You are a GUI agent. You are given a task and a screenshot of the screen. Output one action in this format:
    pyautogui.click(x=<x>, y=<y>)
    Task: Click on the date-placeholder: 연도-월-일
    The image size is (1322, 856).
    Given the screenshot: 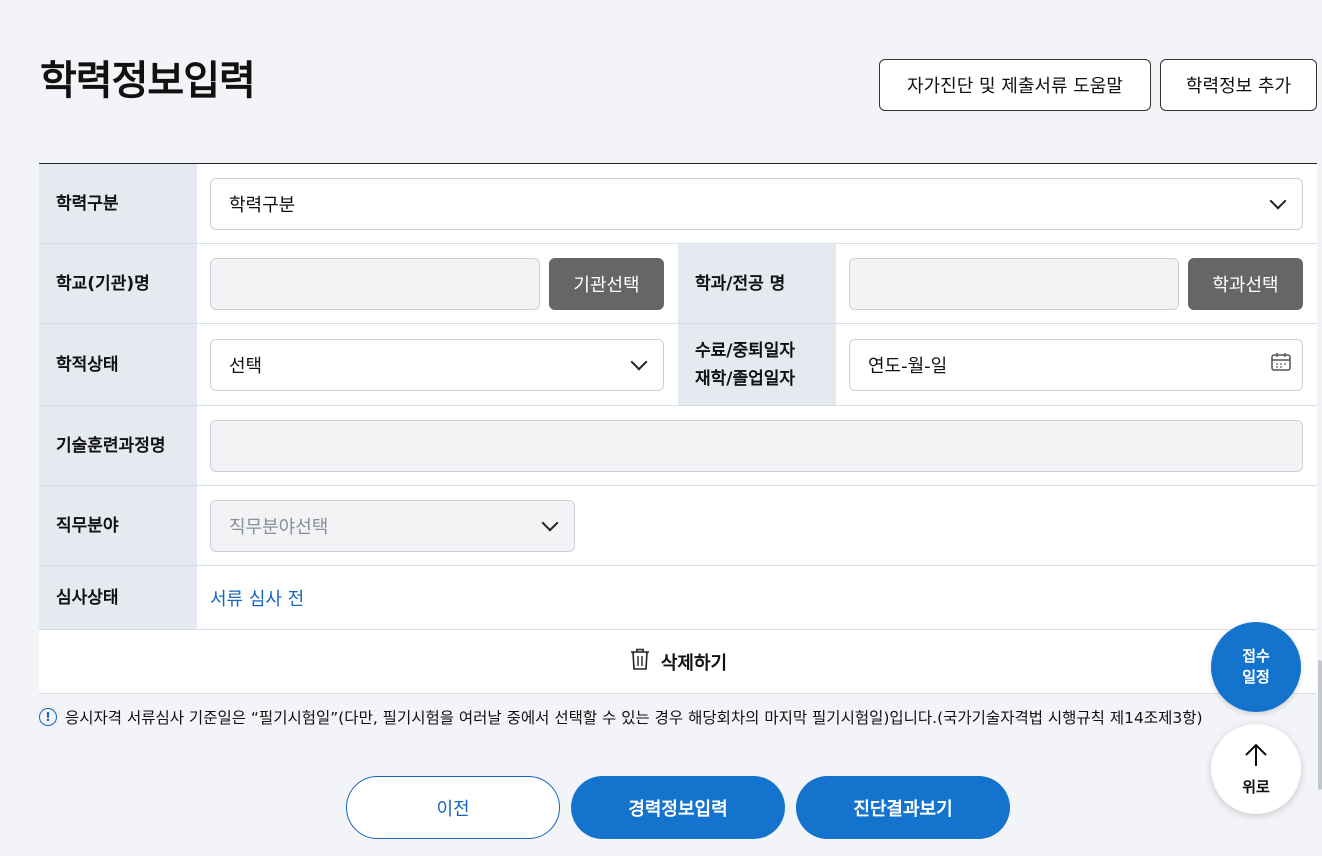 What is the action you would take?
    pyautogui.click(x=908, y=366)
    